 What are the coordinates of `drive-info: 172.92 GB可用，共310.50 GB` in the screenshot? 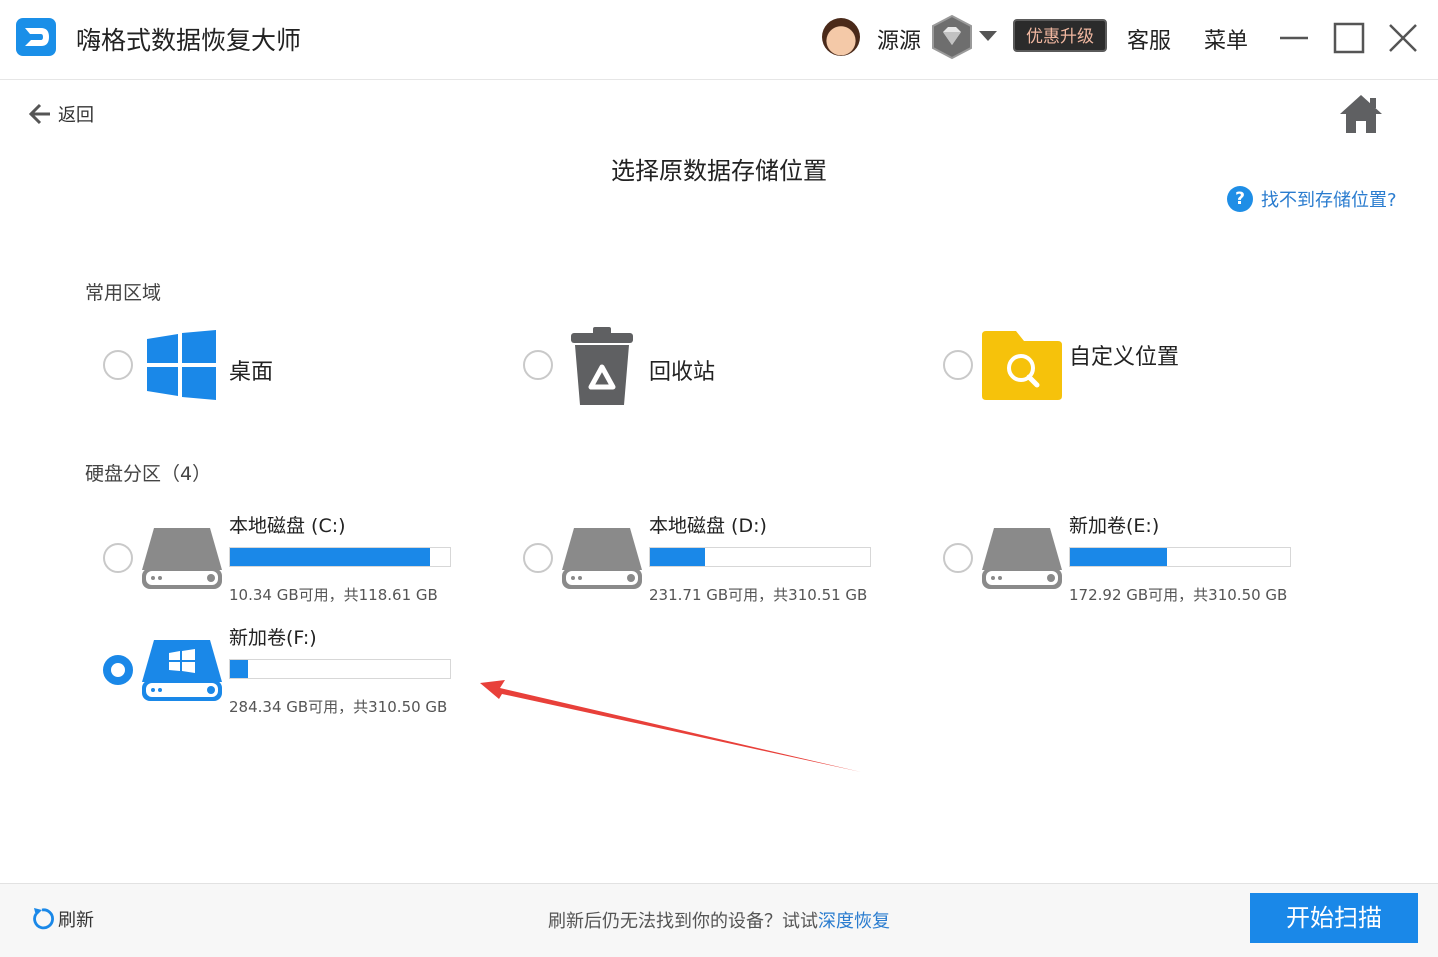 It's located at (1178, 595).